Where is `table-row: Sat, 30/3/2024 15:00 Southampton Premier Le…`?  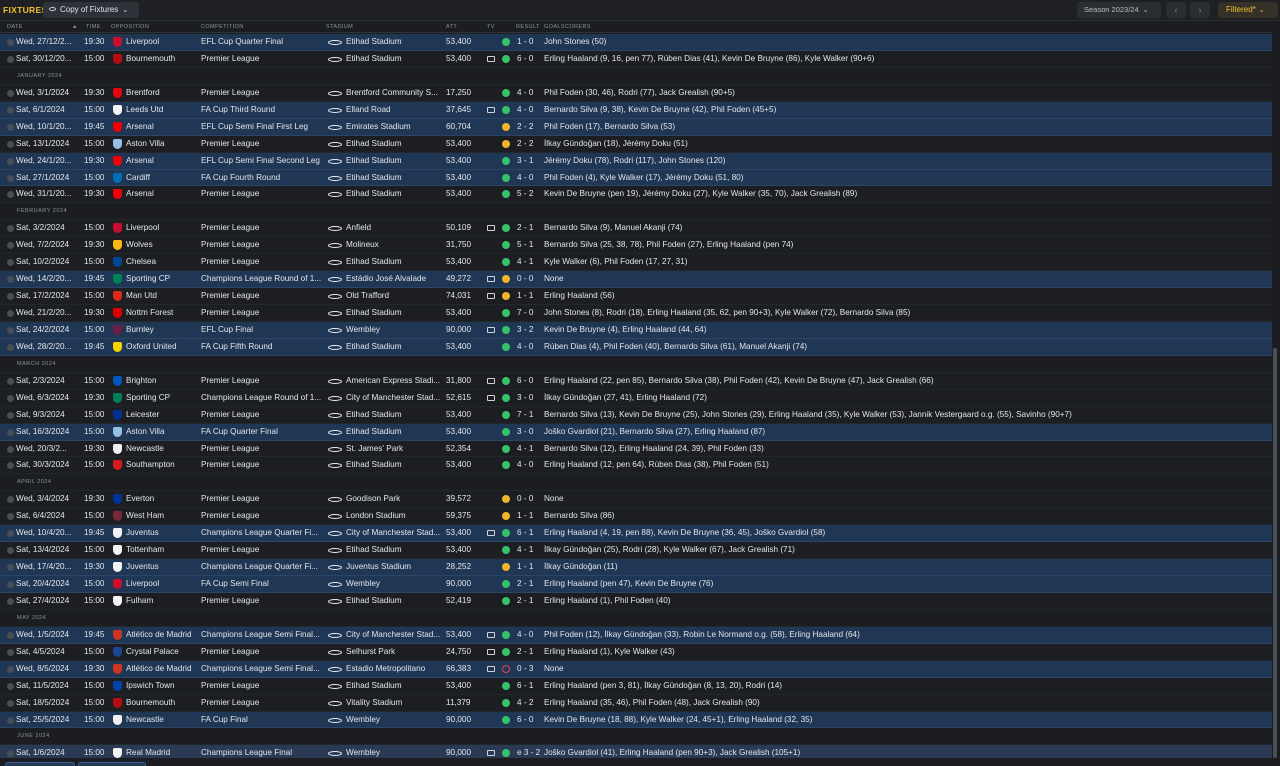 table-row: Sat, 30/3/2024 15:00 Southampton Premier Le… is located at coordinates (636, 466).